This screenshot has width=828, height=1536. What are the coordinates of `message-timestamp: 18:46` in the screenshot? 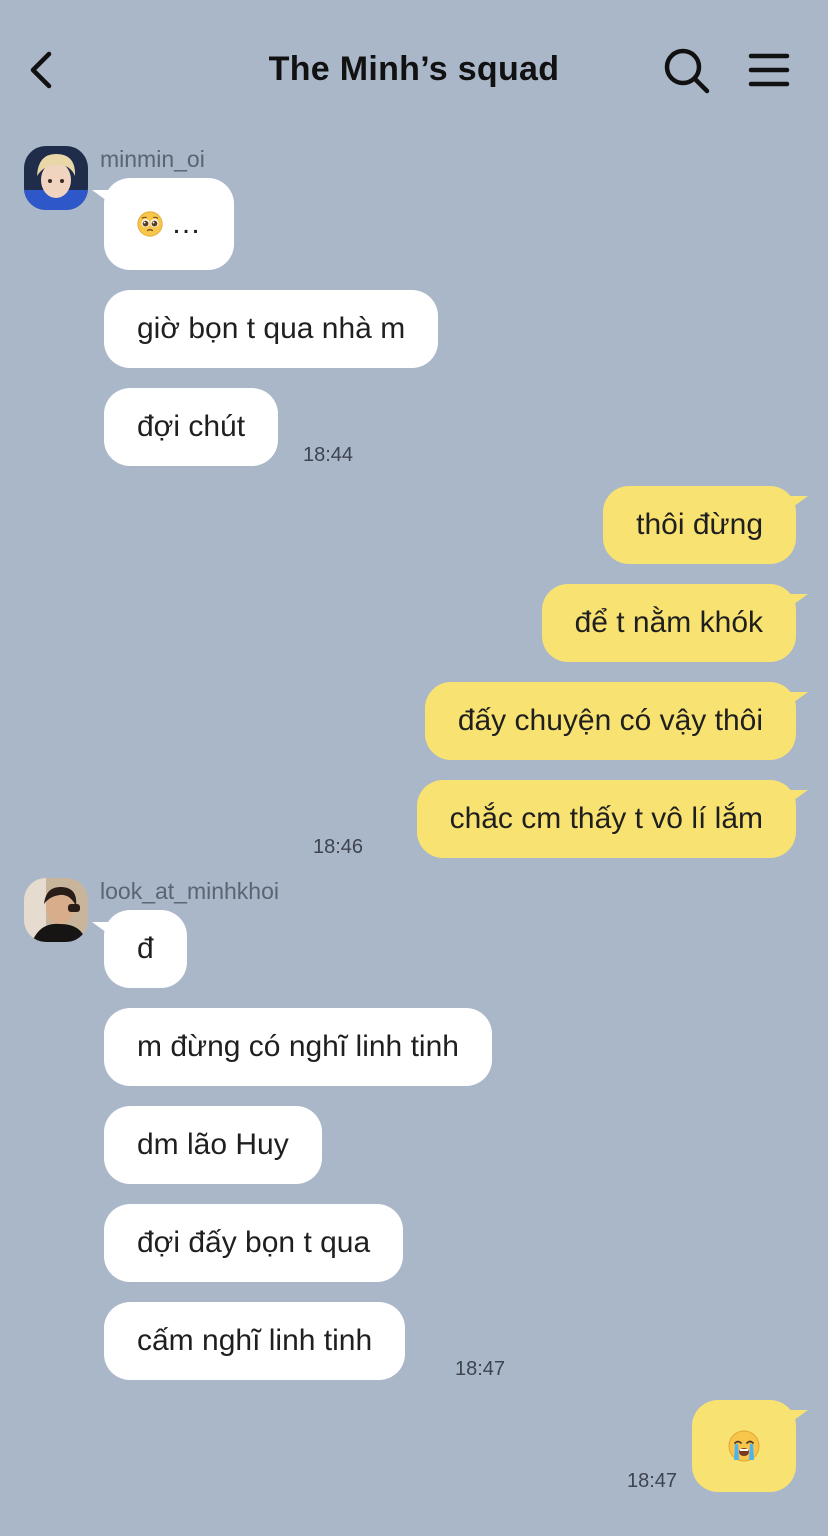 It's located at (338, 847).